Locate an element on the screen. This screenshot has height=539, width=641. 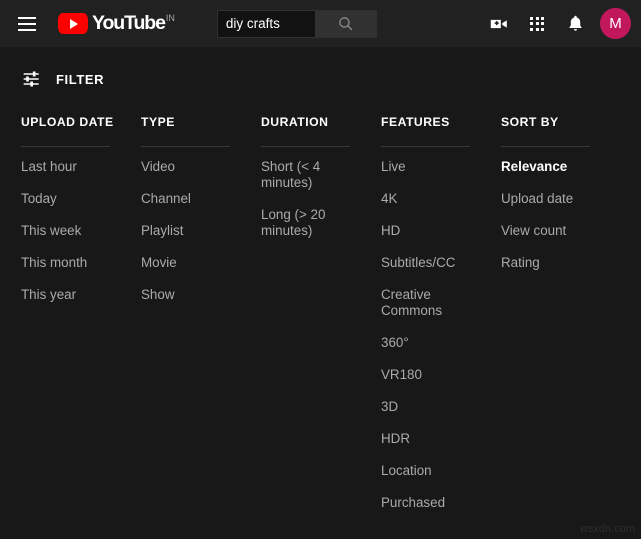
filter-option: Creative Commons is located at coordinates (427, 303).